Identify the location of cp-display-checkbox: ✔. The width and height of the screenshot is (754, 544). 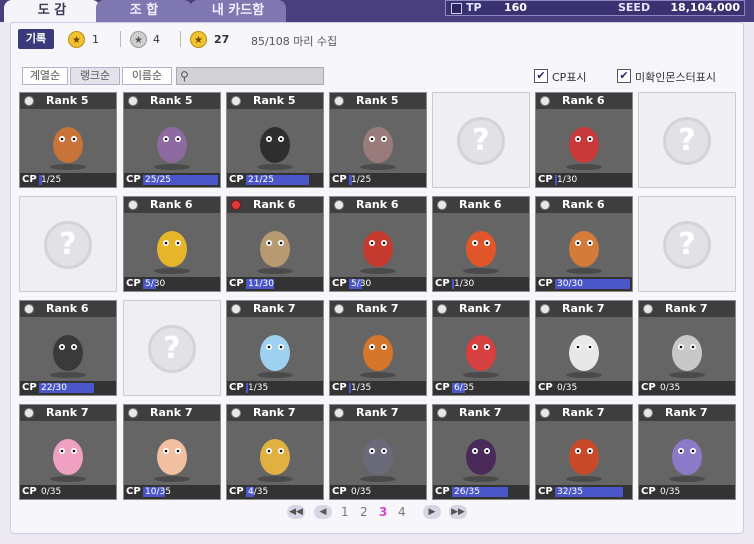
(541, 76).